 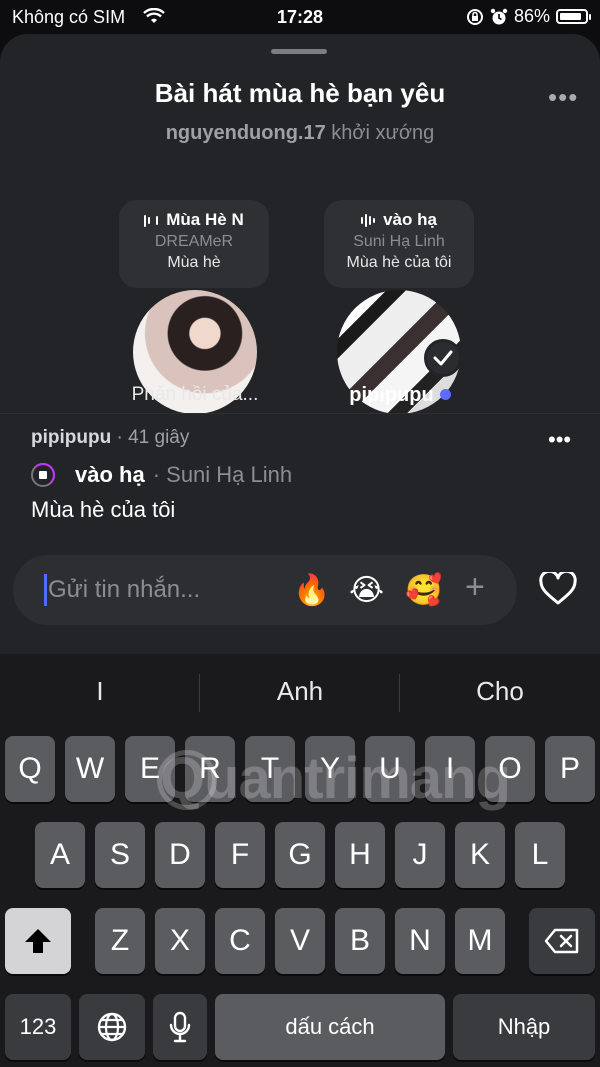 I want to click on globe-key, so click(x=112, y=1027).